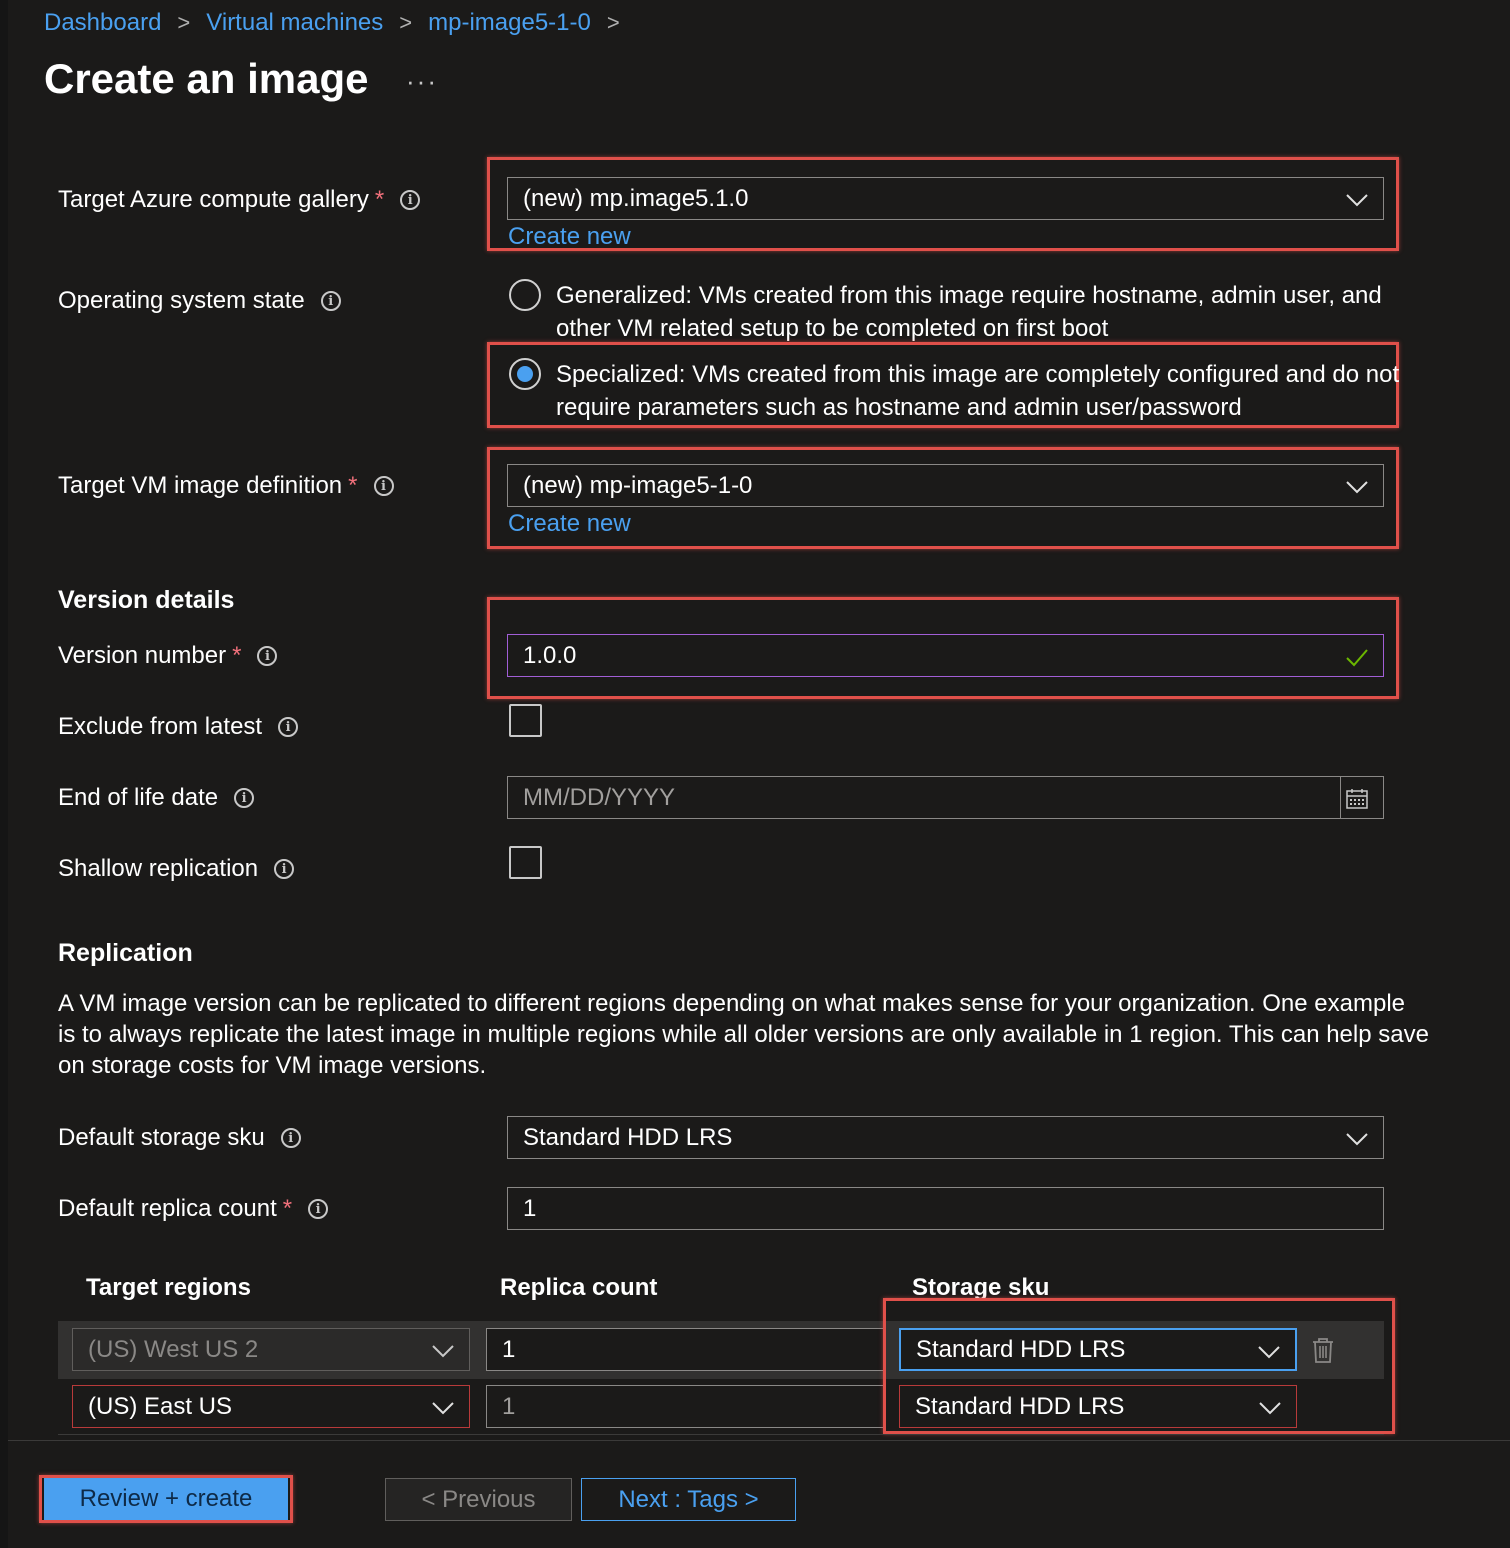 This screenshot has width=1510, height=1548. What do you see at coordinates (759, 1440) in the screenshot?
I see `footer-divider` at bounding box center [759, 1440].